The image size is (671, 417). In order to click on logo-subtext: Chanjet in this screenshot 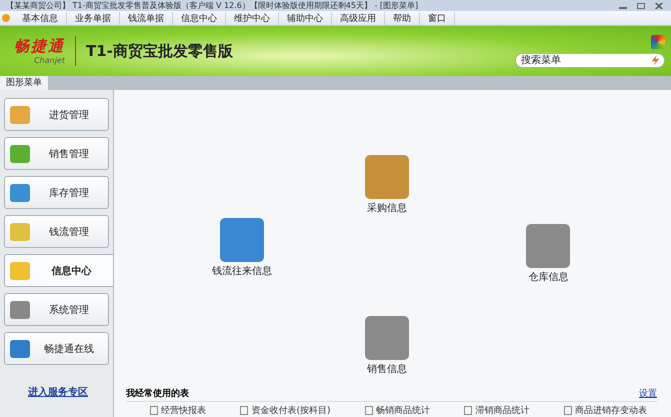, I will do `click(49, 60)`.